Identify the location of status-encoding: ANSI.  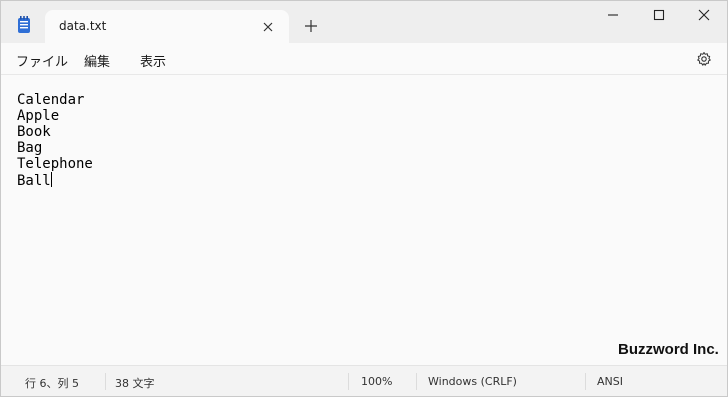
(610, 381).